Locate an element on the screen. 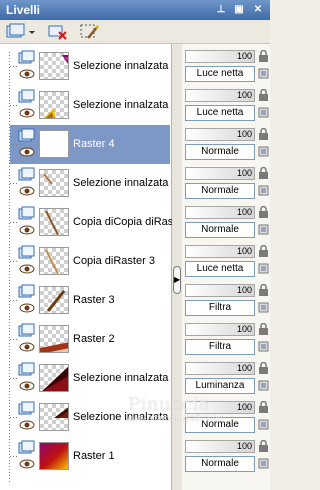 Image resolution: width=320 pixels, height=490 pixels. layer-properties-row: 100 Normale is located at coordinates (226, 183).